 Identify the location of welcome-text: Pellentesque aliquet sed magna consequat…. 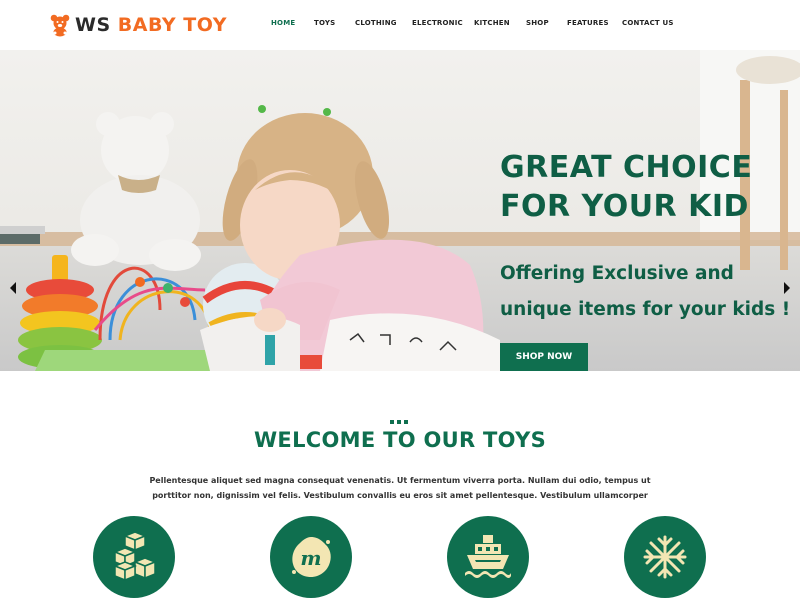
(400, 488).